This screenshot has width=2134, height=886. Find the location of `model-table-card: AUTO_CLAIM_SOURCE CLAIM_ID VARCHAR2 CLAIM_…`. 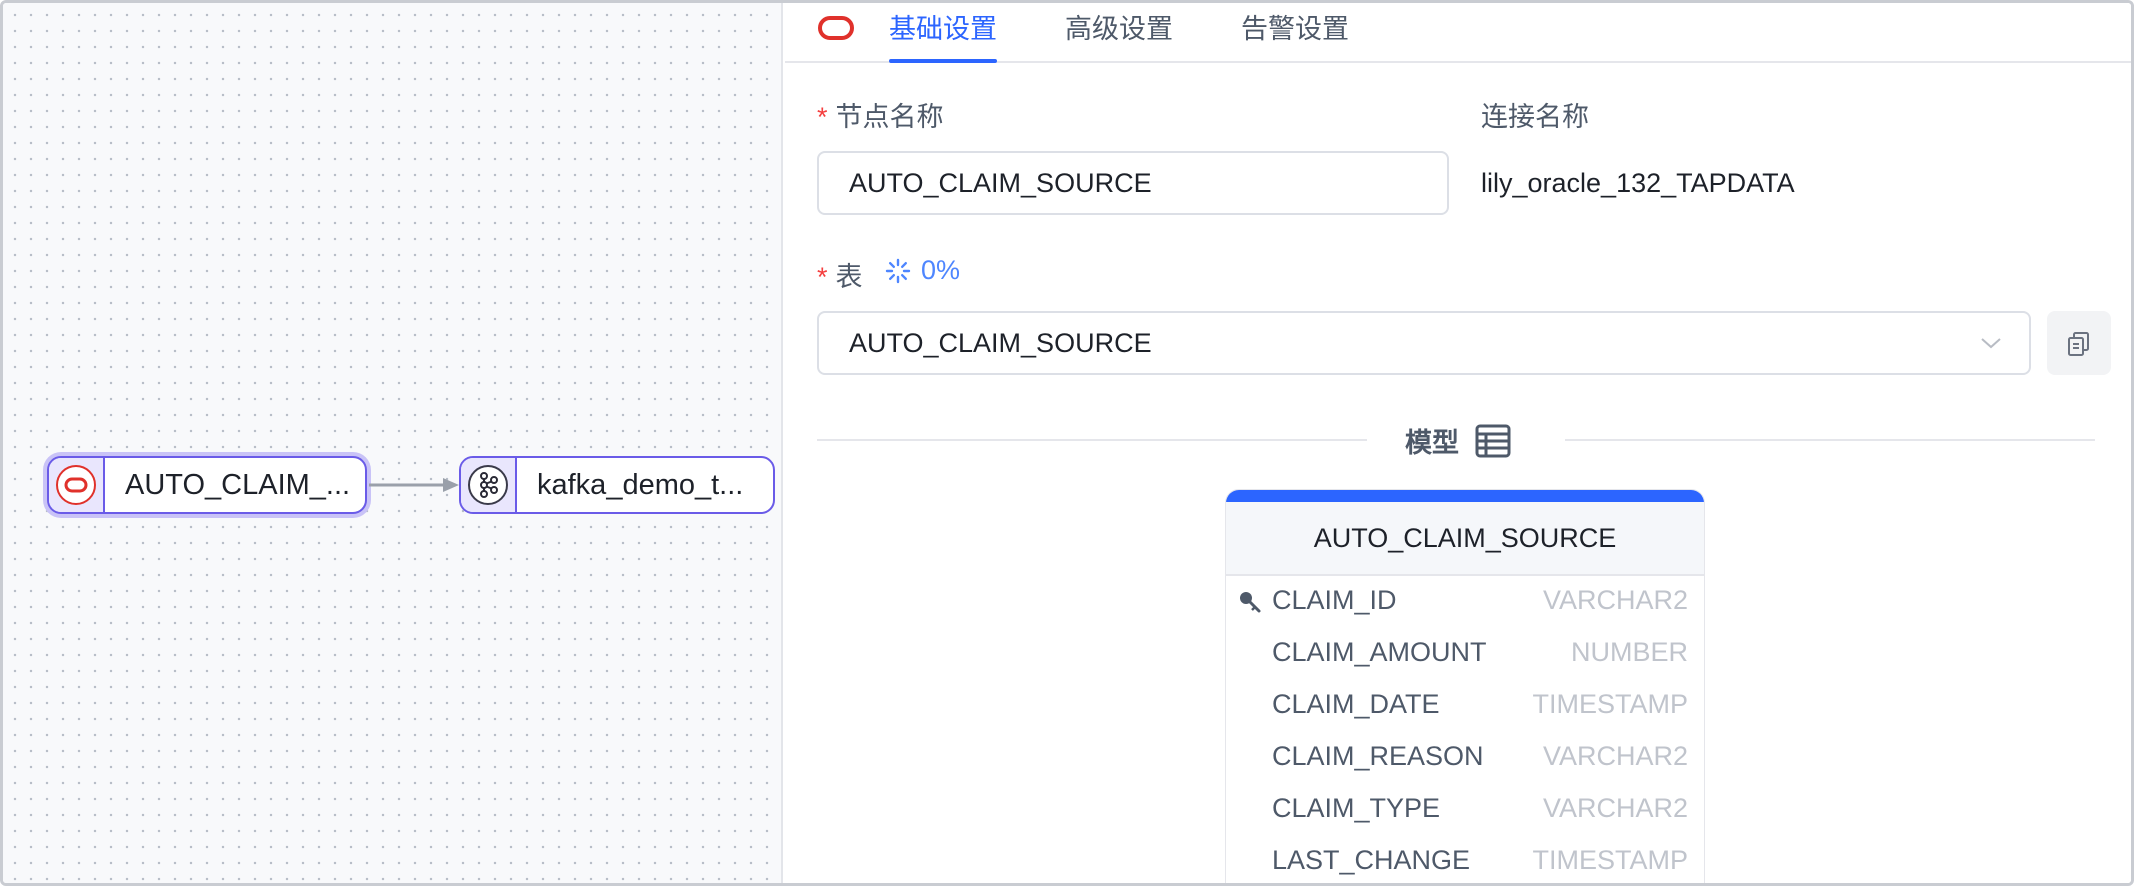

model-table-card: AUTO_CLAIM_SOURCE CLAIM_ID VARCHAR2 CLAIM_… is located at coordinates (1465, 686).